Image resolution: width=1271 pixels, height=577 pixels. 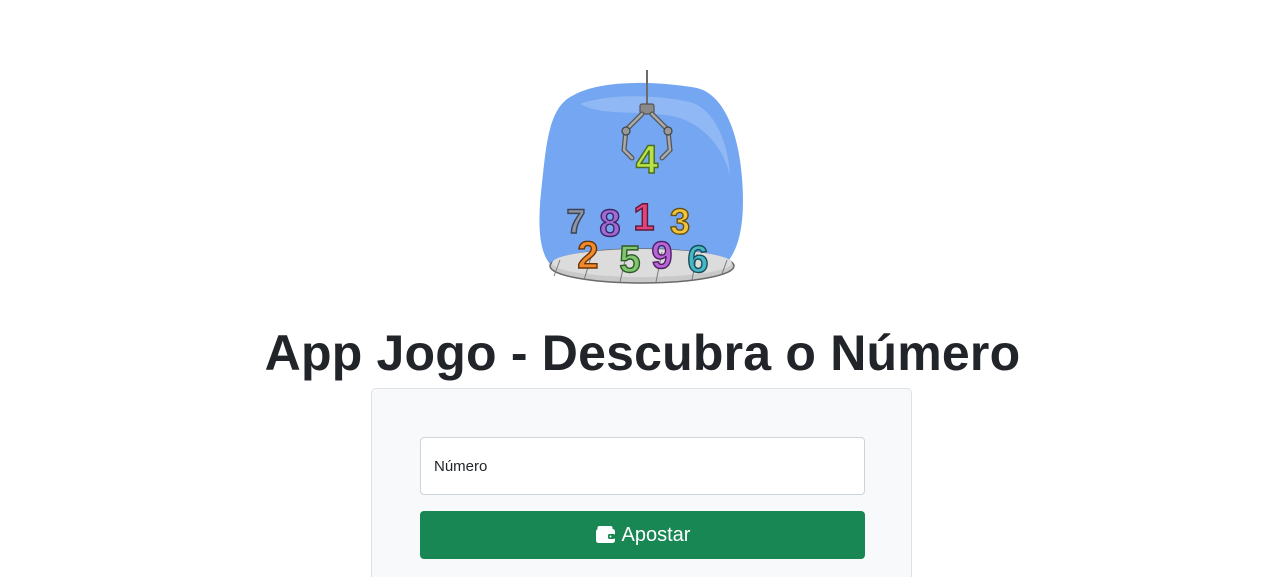 I want to click on claw-joint-right, so click(x=668, y=131).